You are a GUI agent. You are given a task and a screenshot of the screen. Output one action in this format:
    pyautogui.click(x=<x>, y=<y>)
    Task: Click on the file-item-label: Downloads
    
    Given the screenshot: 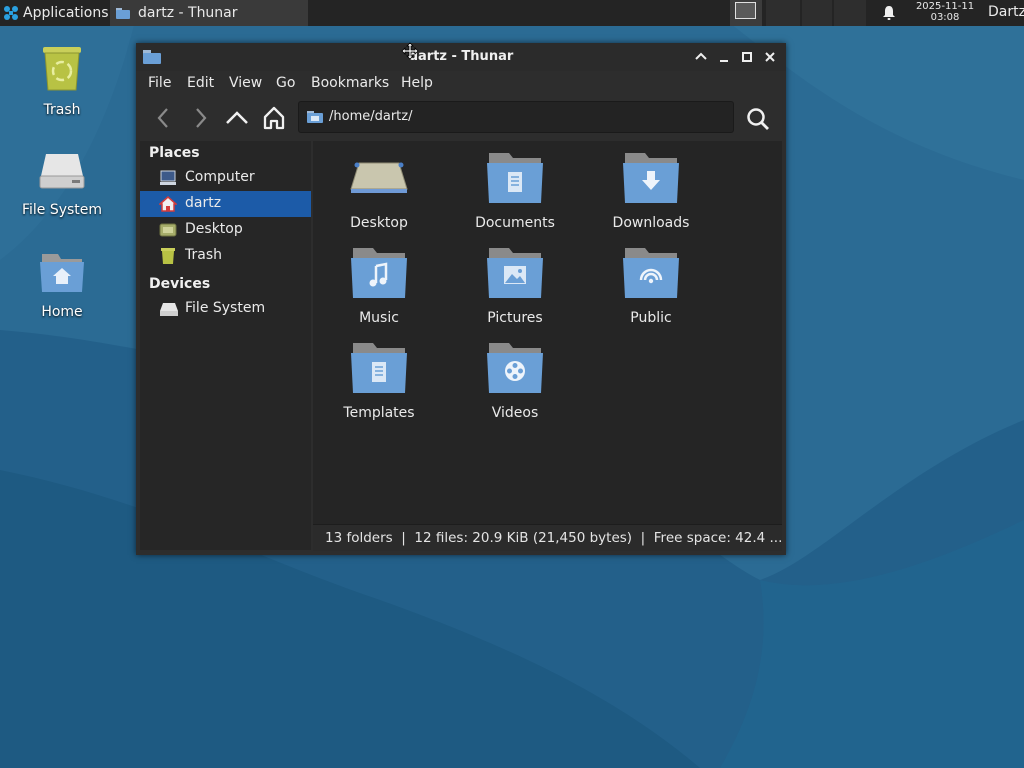 What is the action you would take?
    pyautogui.click(x=651, y=223)
    